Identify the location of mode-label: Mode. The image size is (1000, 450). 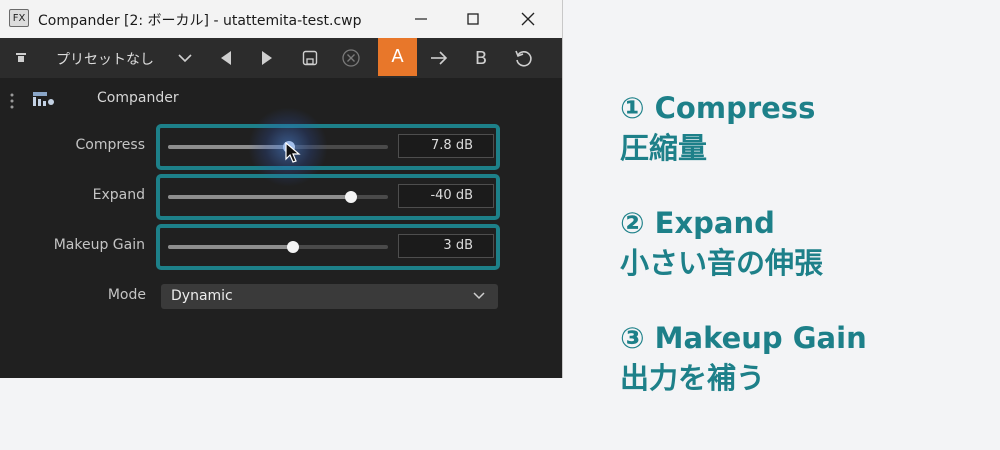
(126, 295).